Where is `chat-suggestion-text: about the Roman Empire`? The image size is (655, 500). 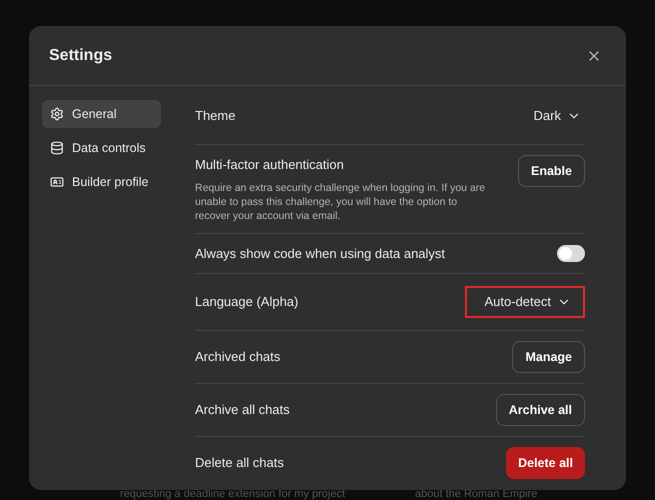
chat-suggestion-text: about the Roman Empire is located at coordinates (476, 494).